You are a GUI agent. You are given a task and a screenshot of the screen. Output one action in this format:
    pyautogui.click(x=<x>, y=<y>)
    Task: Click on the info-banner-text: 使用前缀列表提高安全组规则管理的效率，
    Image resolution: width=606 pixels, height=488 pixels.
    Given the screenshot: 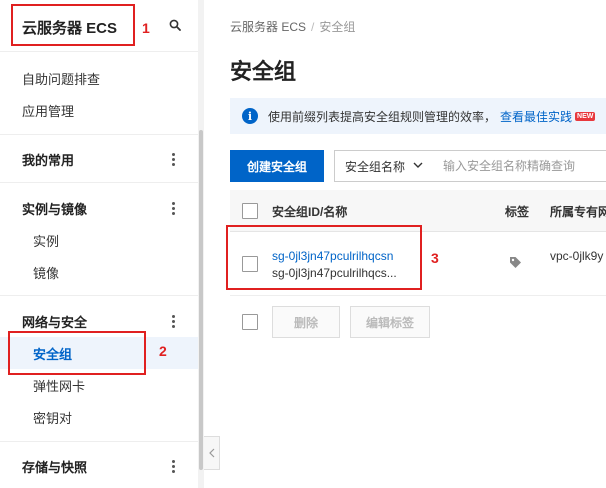 What is the action you would take?
    pyautogui.click(x=382, y=116)
    